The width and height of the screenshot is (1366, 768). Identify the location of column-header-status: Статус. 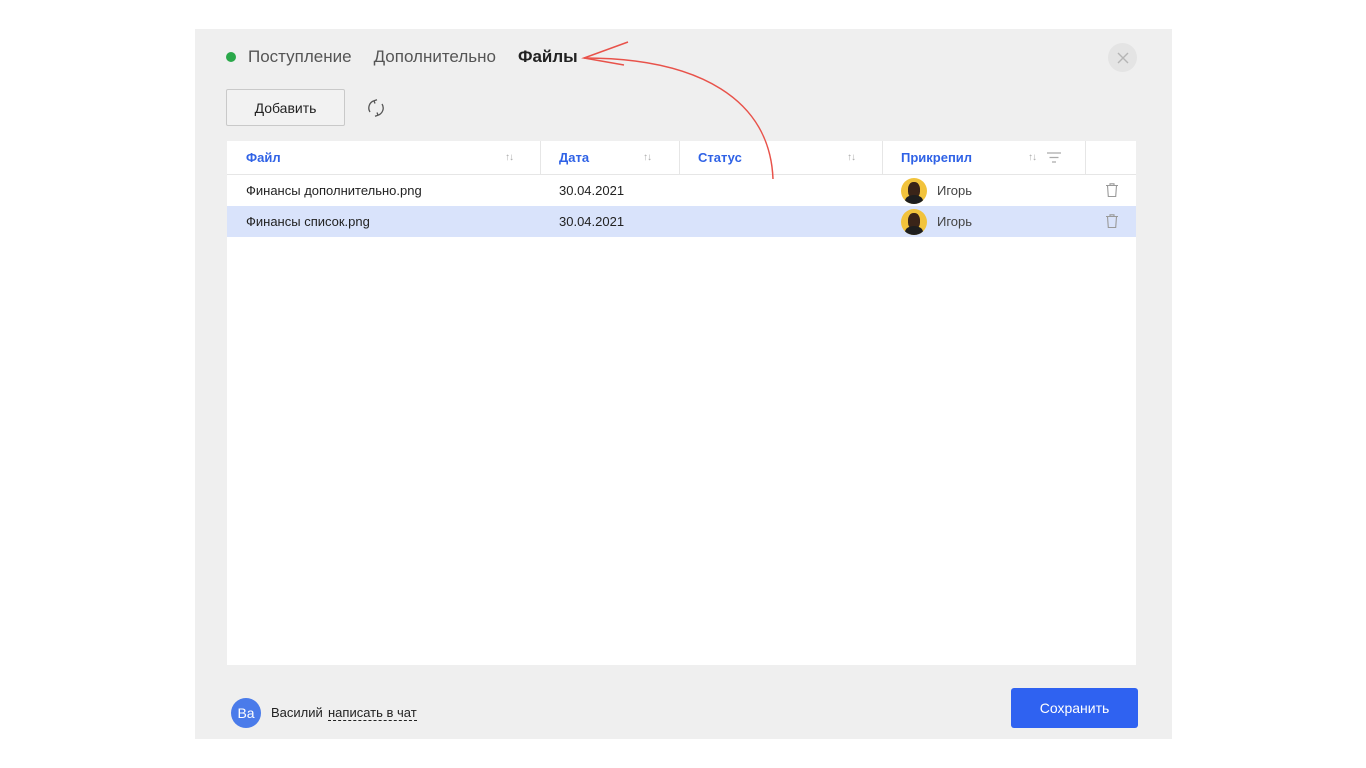
(720, 157).